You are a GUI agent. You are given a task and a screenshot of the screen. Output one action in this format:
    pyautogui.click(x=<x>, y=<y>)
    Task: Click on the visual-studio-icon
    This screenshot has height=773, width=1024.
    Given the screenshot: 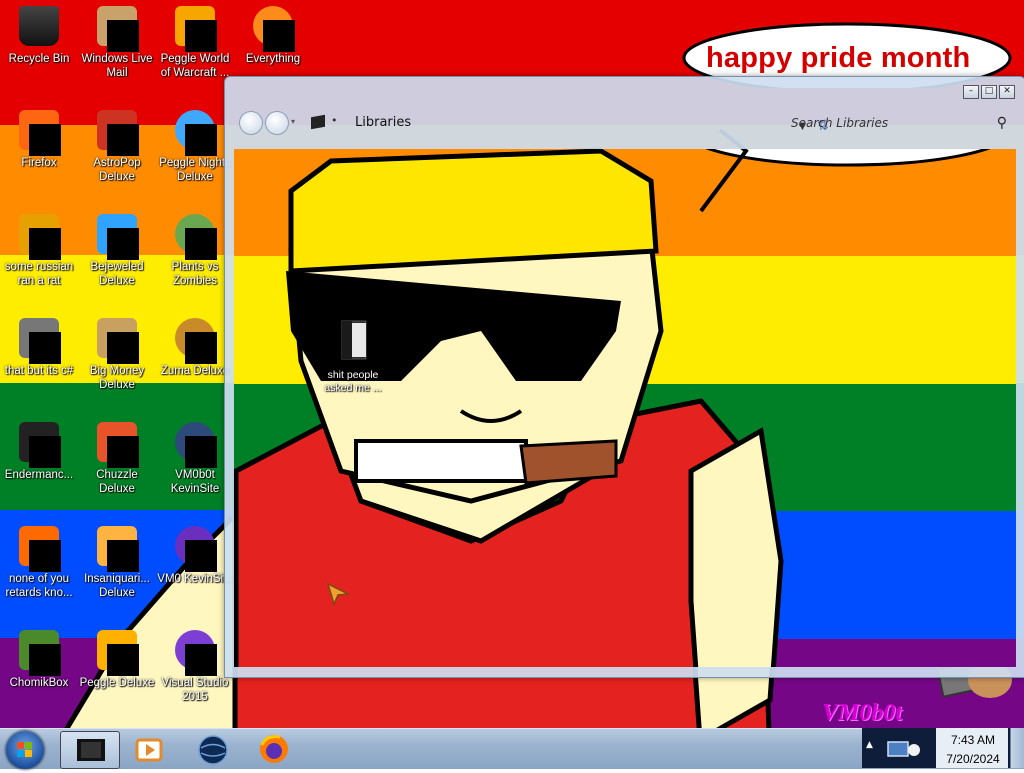 What is the action you would take?
    pyautogui.click(x=196, y=653)
    